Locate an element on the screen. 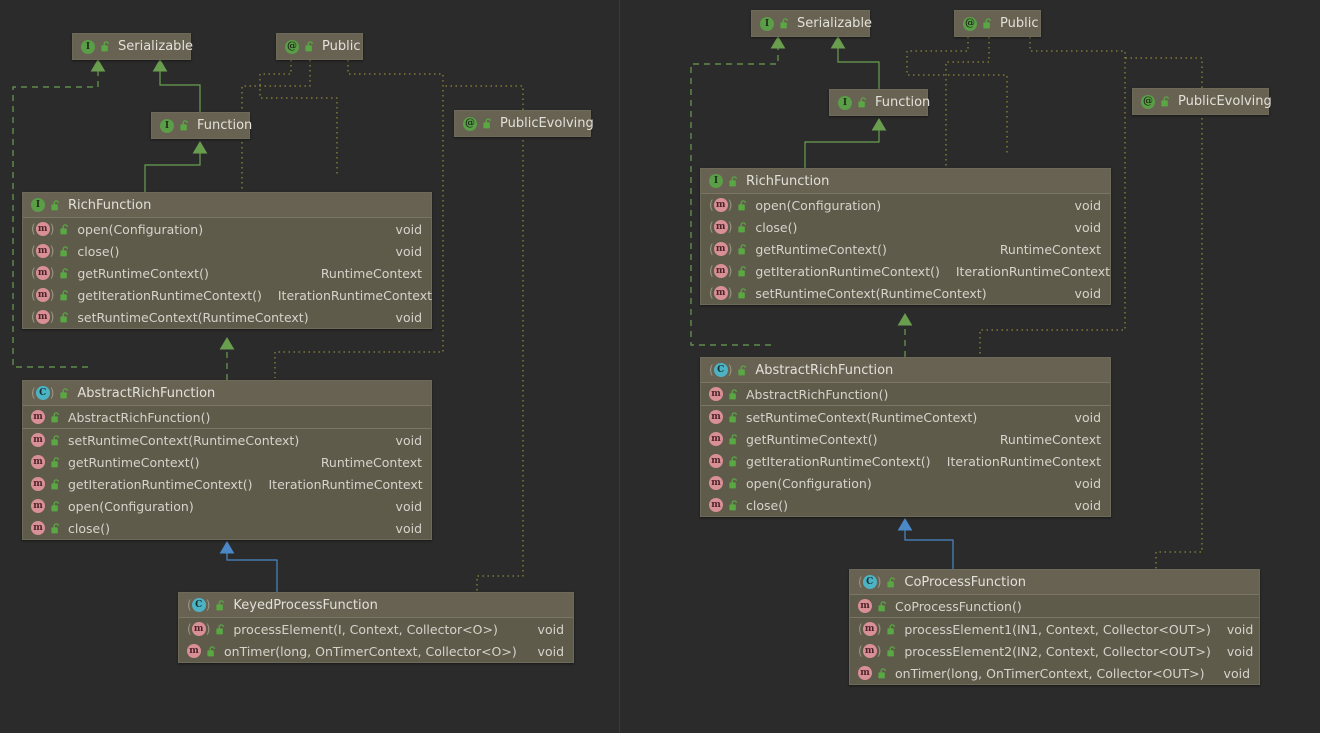 The image size is (1320, 733). edge-arrowhead is located at coordinates (879, 124).